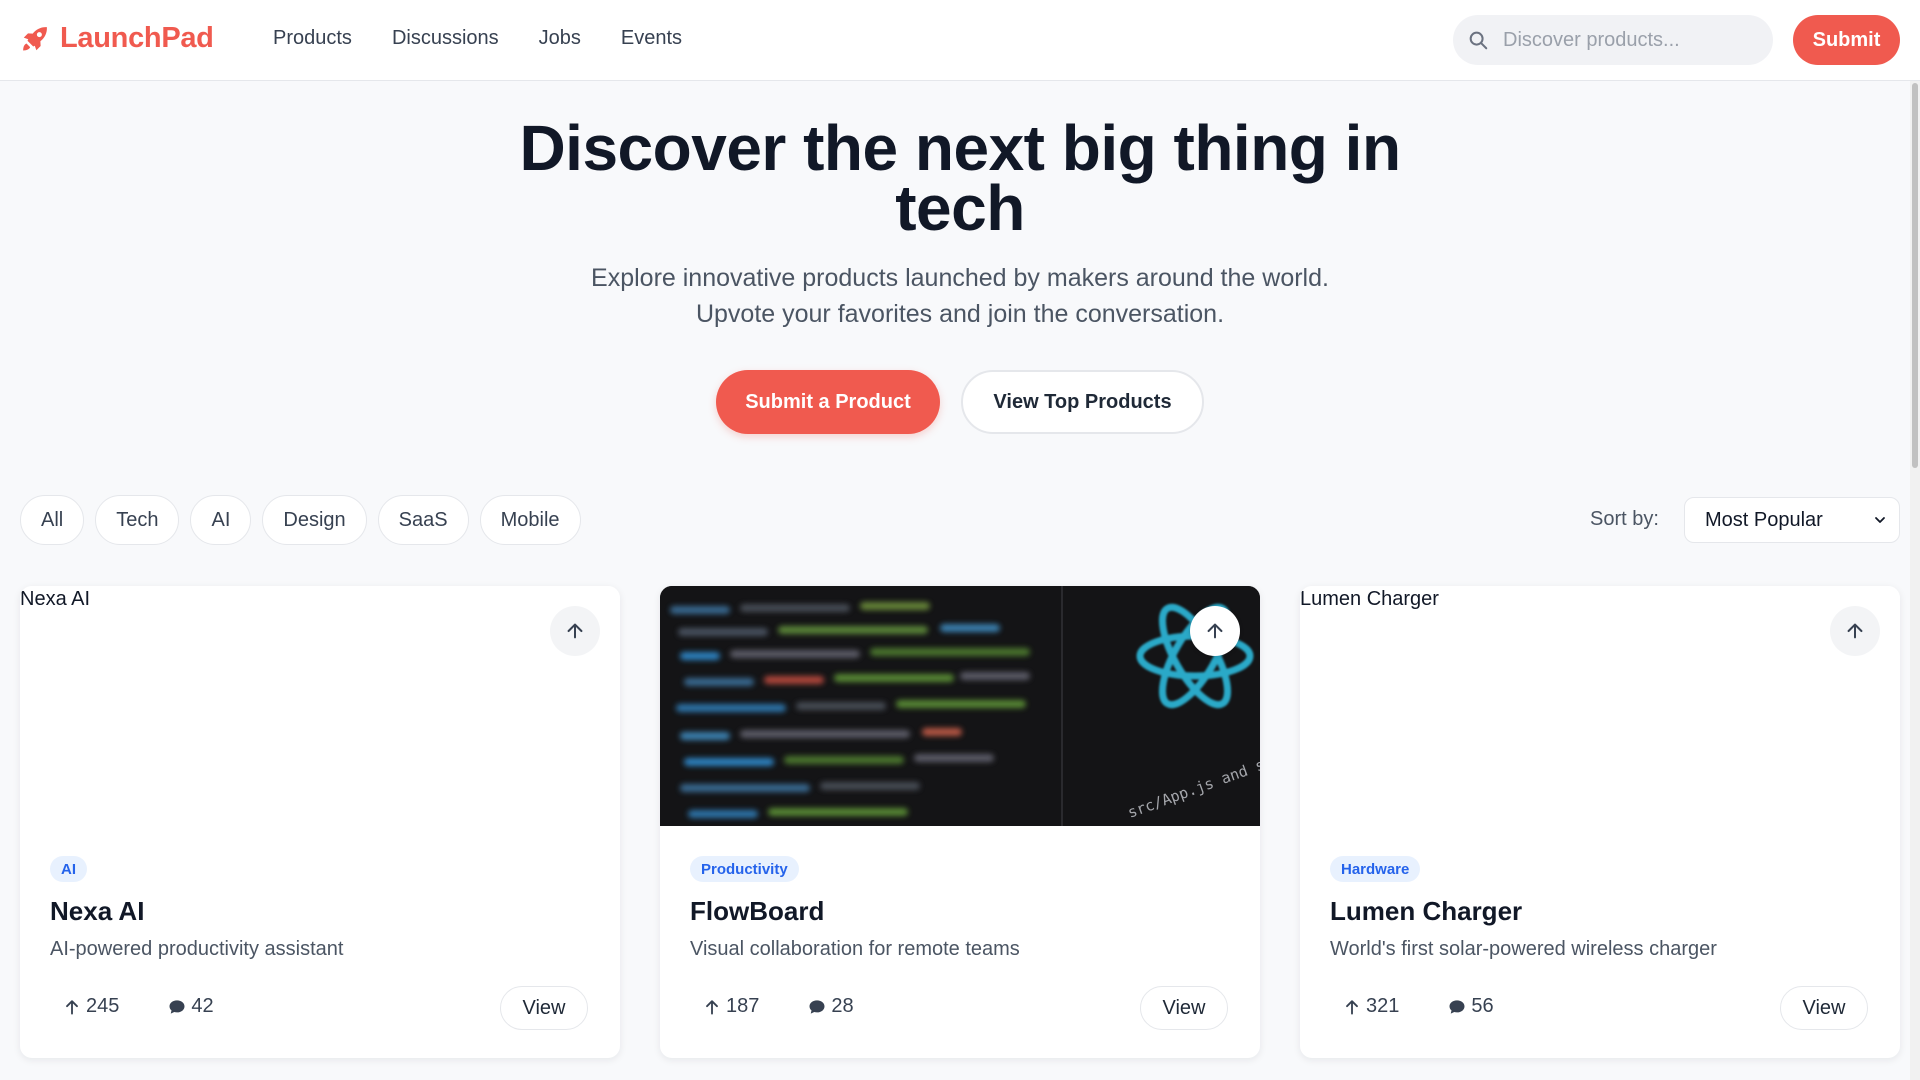  Describe the element at coordinates (1470, 1006) in the screenshot. I see `comment-count: 56` at that location.